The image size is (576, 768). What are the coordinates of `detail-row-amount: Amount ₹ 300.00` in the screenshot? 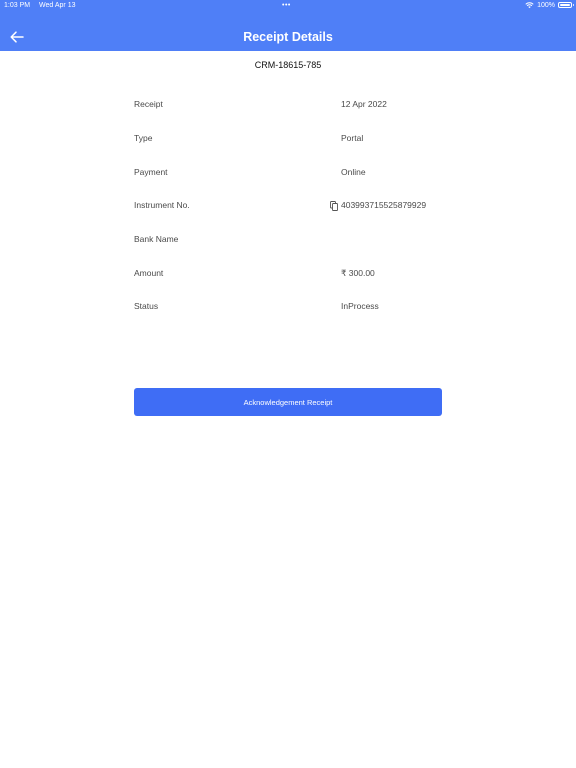 It's located at (288, 275).